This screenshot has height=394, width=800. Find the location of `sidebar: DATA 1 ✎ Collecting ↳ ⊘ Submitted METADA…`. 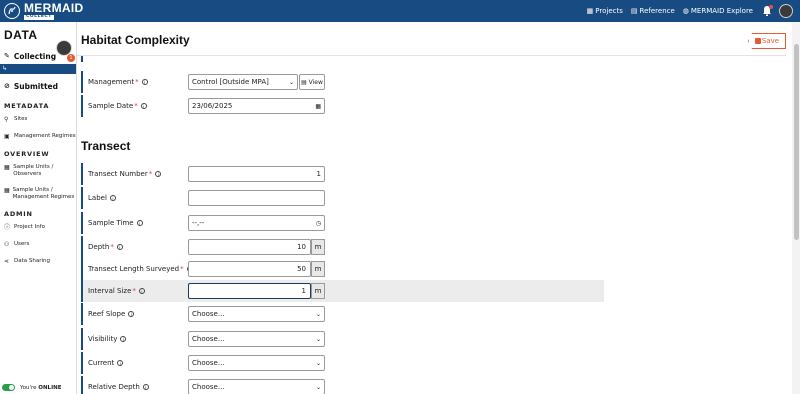

sidebar: DATA 1 ✎ Collecting ↳ ⊘ Submitted METADA… is located at coordinates (38, 208).